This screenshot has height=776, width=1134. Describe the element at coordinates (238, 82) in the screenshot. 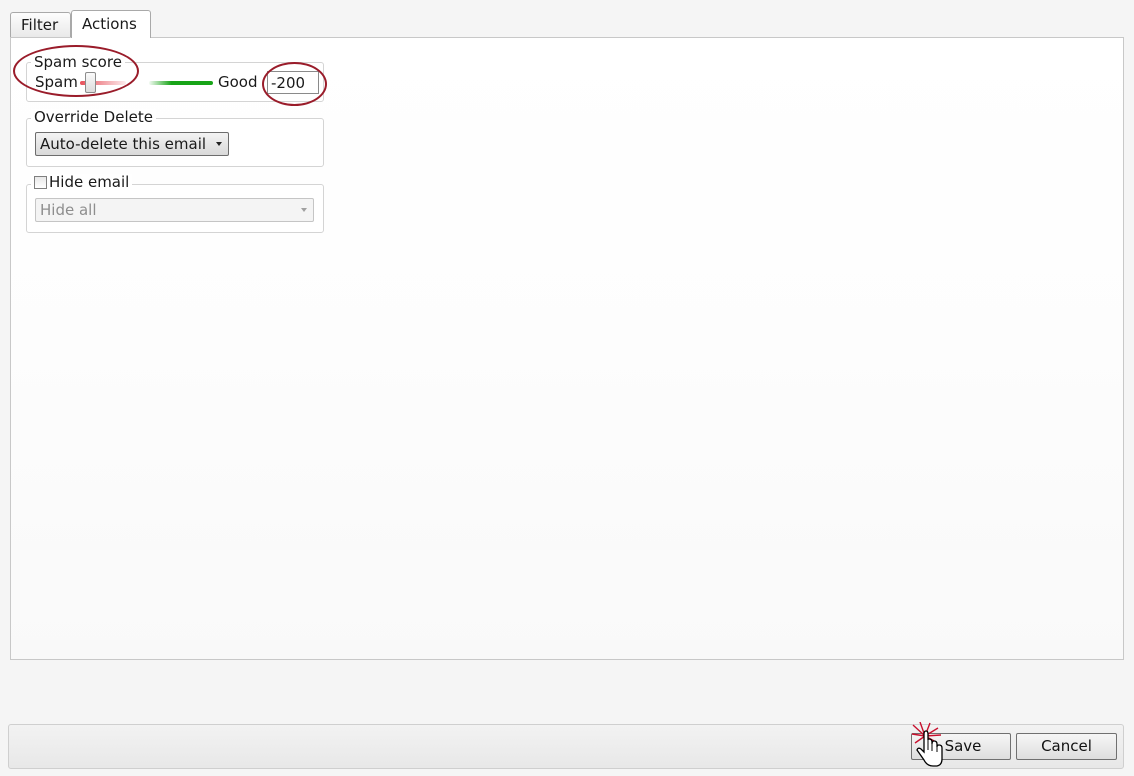

I see `good-label: Good` at that location.